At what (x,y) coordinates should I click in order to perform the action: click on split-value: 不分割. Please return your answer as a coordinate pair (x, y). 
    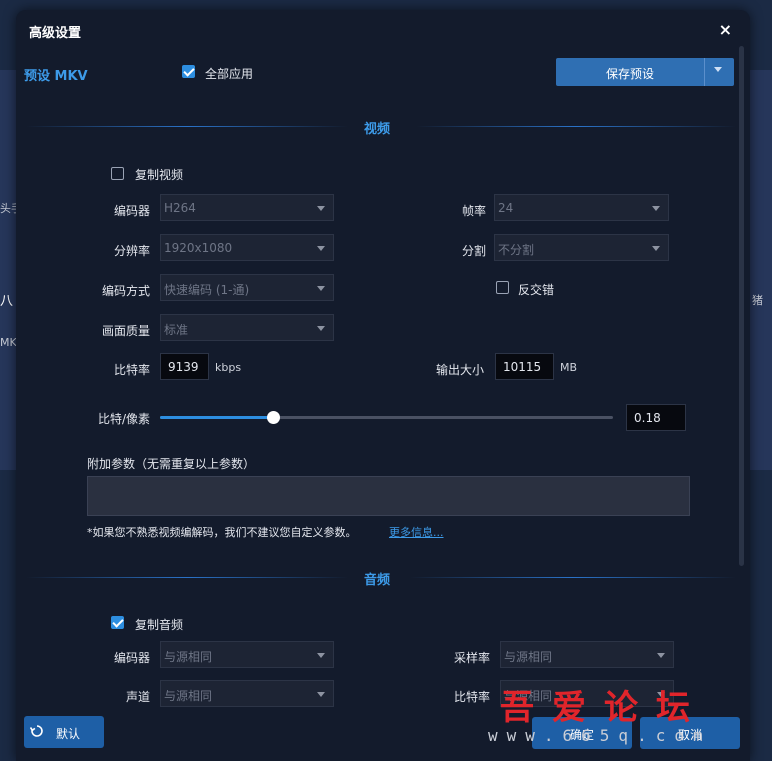
    Looking at the image, I should click on (516, 250).